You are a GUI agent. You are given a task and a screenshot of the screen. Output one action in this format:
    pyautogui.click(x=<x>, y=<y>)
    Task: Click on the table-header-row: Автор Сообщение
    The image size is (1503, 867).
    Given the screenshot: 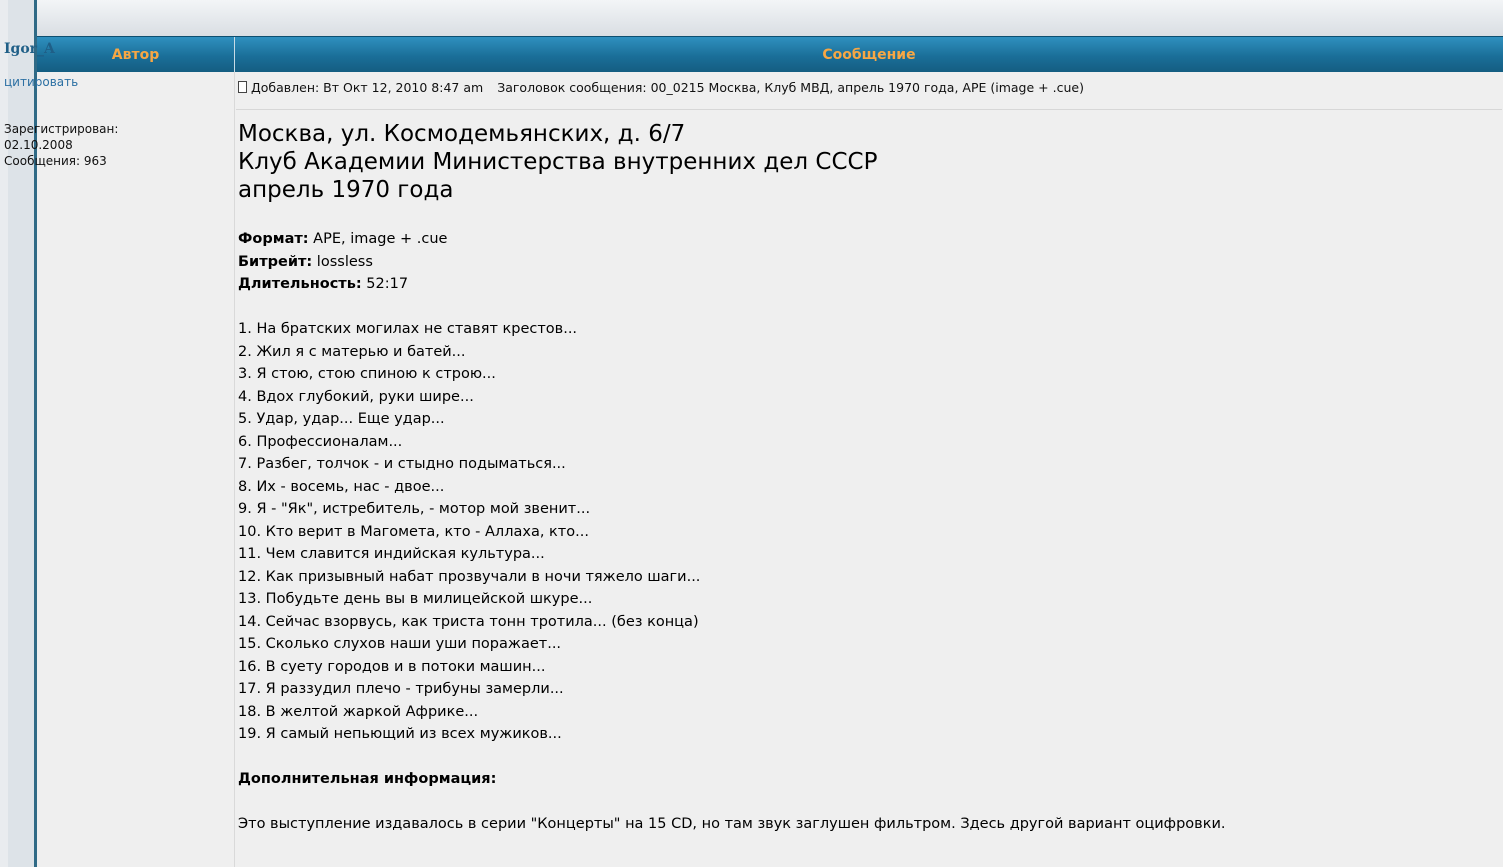 What is the action you would take?
    pyautogui.click(x=770, y=54)
    